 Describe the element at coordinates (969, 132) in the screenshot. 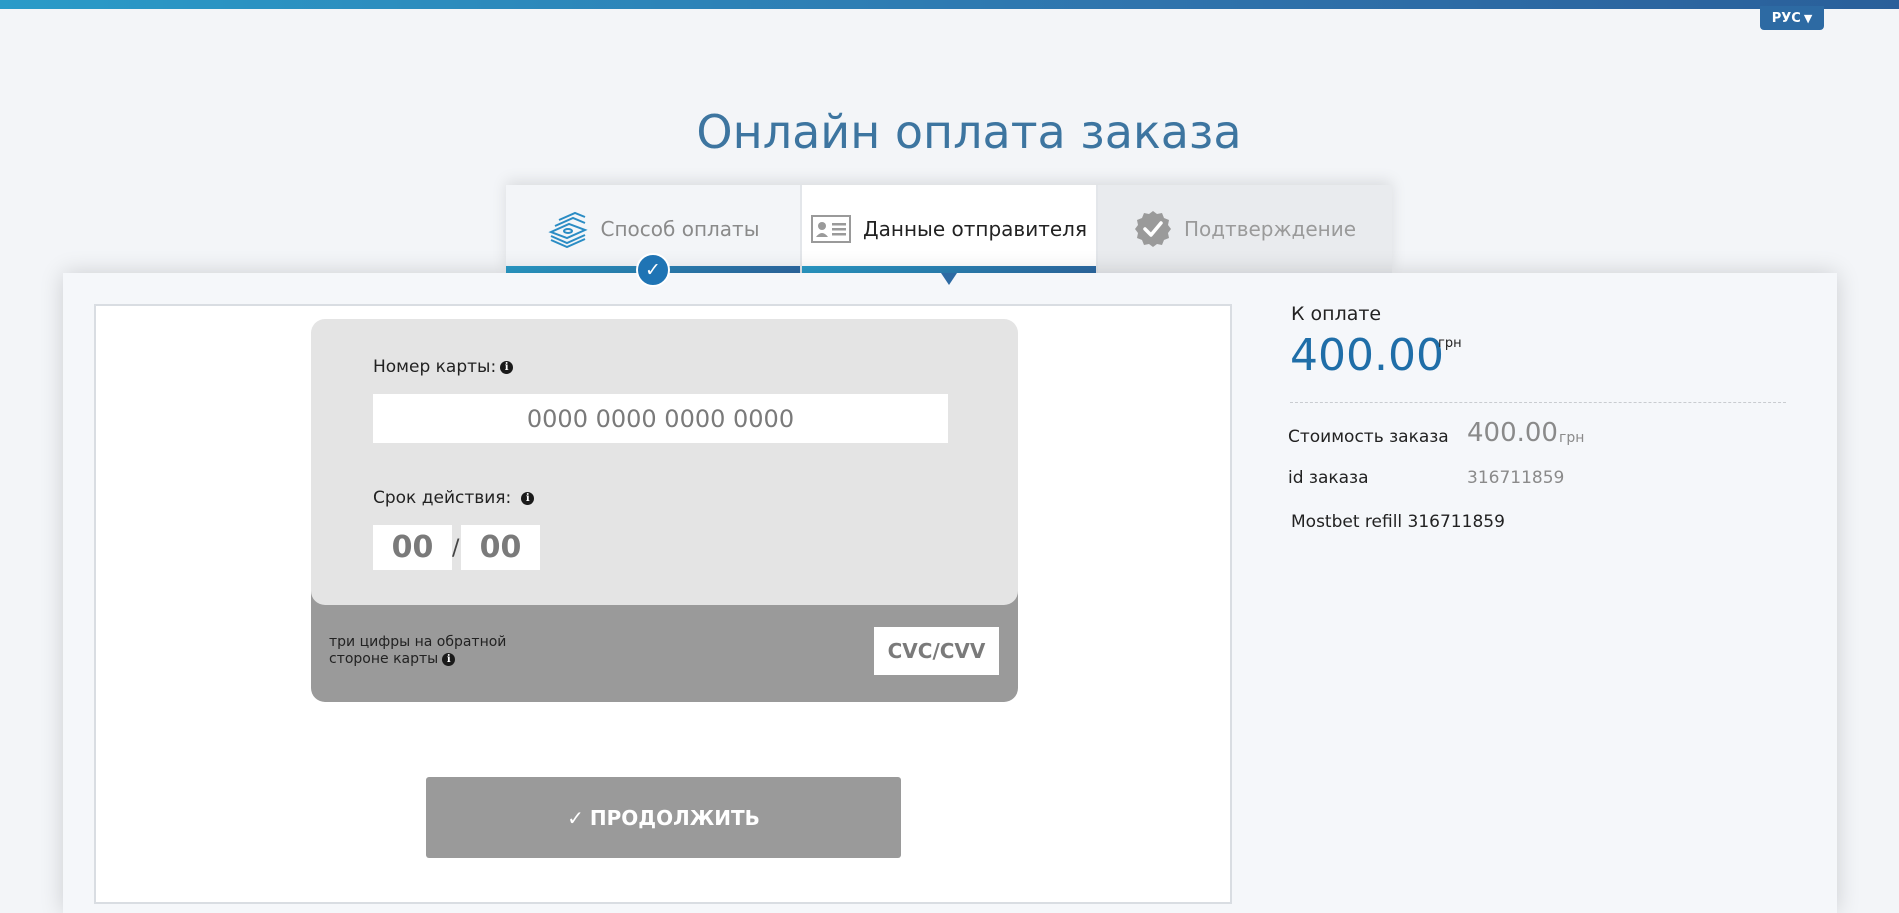

I see `page-title: Онлайн оплата заказа` at that location.